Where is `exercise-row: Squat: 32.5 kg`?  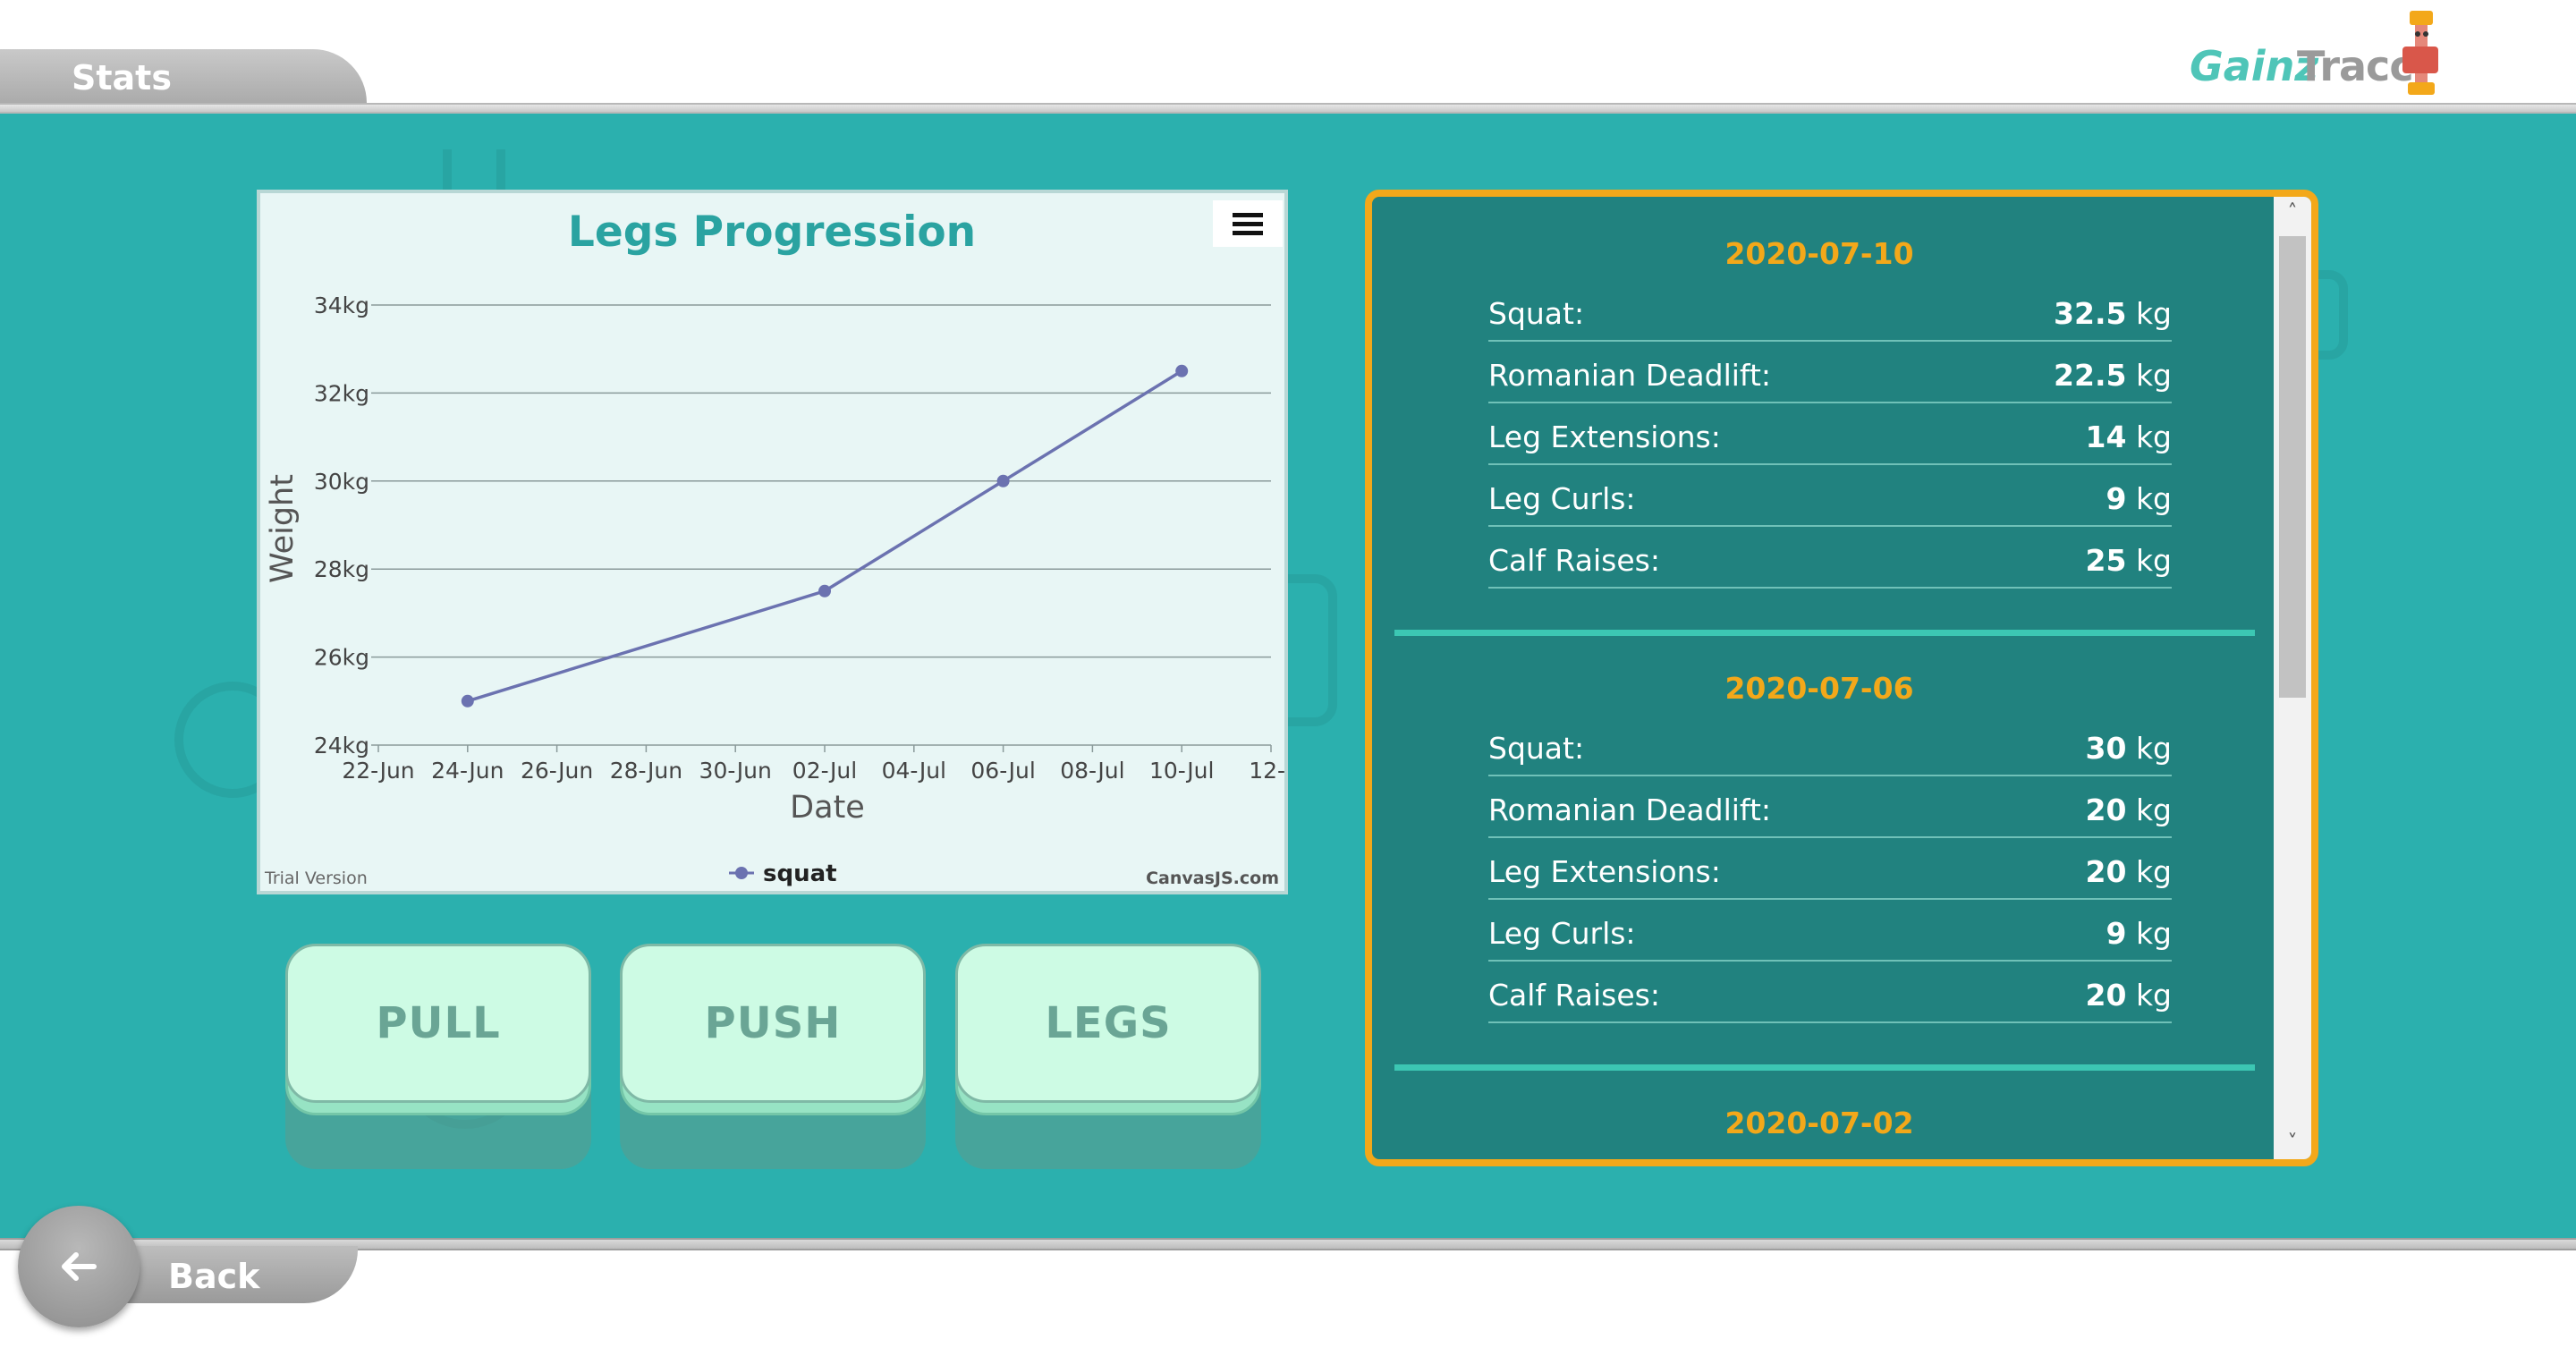 exercise-row: Squat: 32.5 kg is located at coordinates (1830, 311).